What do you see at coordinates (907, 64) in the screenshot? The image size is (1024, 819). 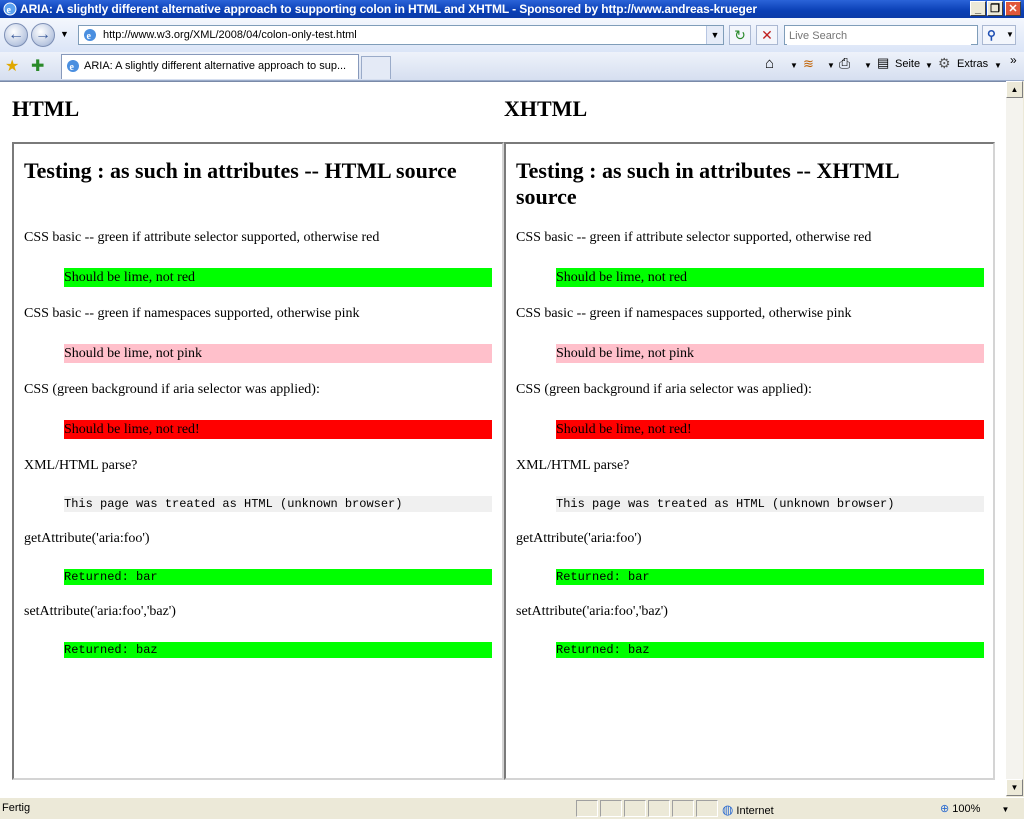 I see `page-menu-button: Seite` at bounding box center [907, 64].